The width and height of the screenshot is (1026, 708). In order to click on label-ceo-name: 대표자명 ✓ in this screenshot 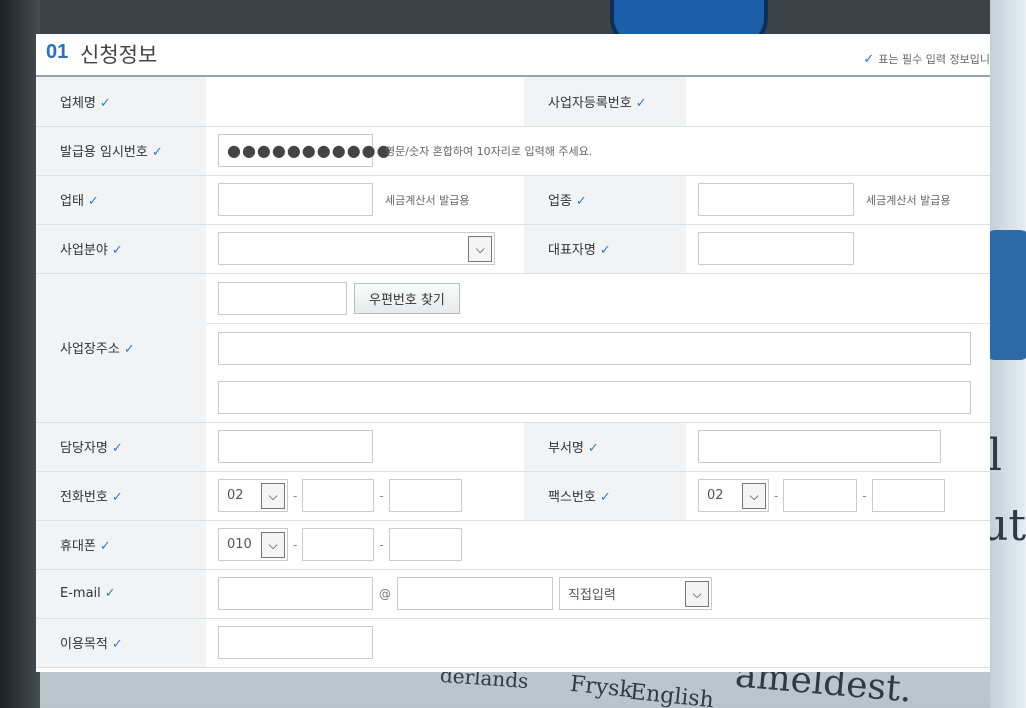, I will do `click(605, 249)`.